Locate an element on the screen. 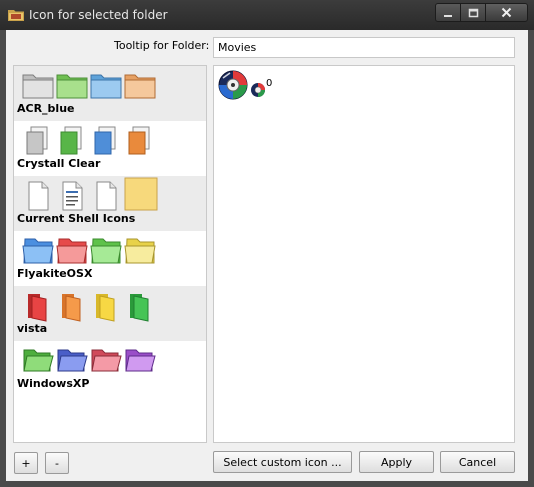 This screenshot has height=487, width=534. icon-set-row: FlyakiteOSX is located at coordinates (110, 258).